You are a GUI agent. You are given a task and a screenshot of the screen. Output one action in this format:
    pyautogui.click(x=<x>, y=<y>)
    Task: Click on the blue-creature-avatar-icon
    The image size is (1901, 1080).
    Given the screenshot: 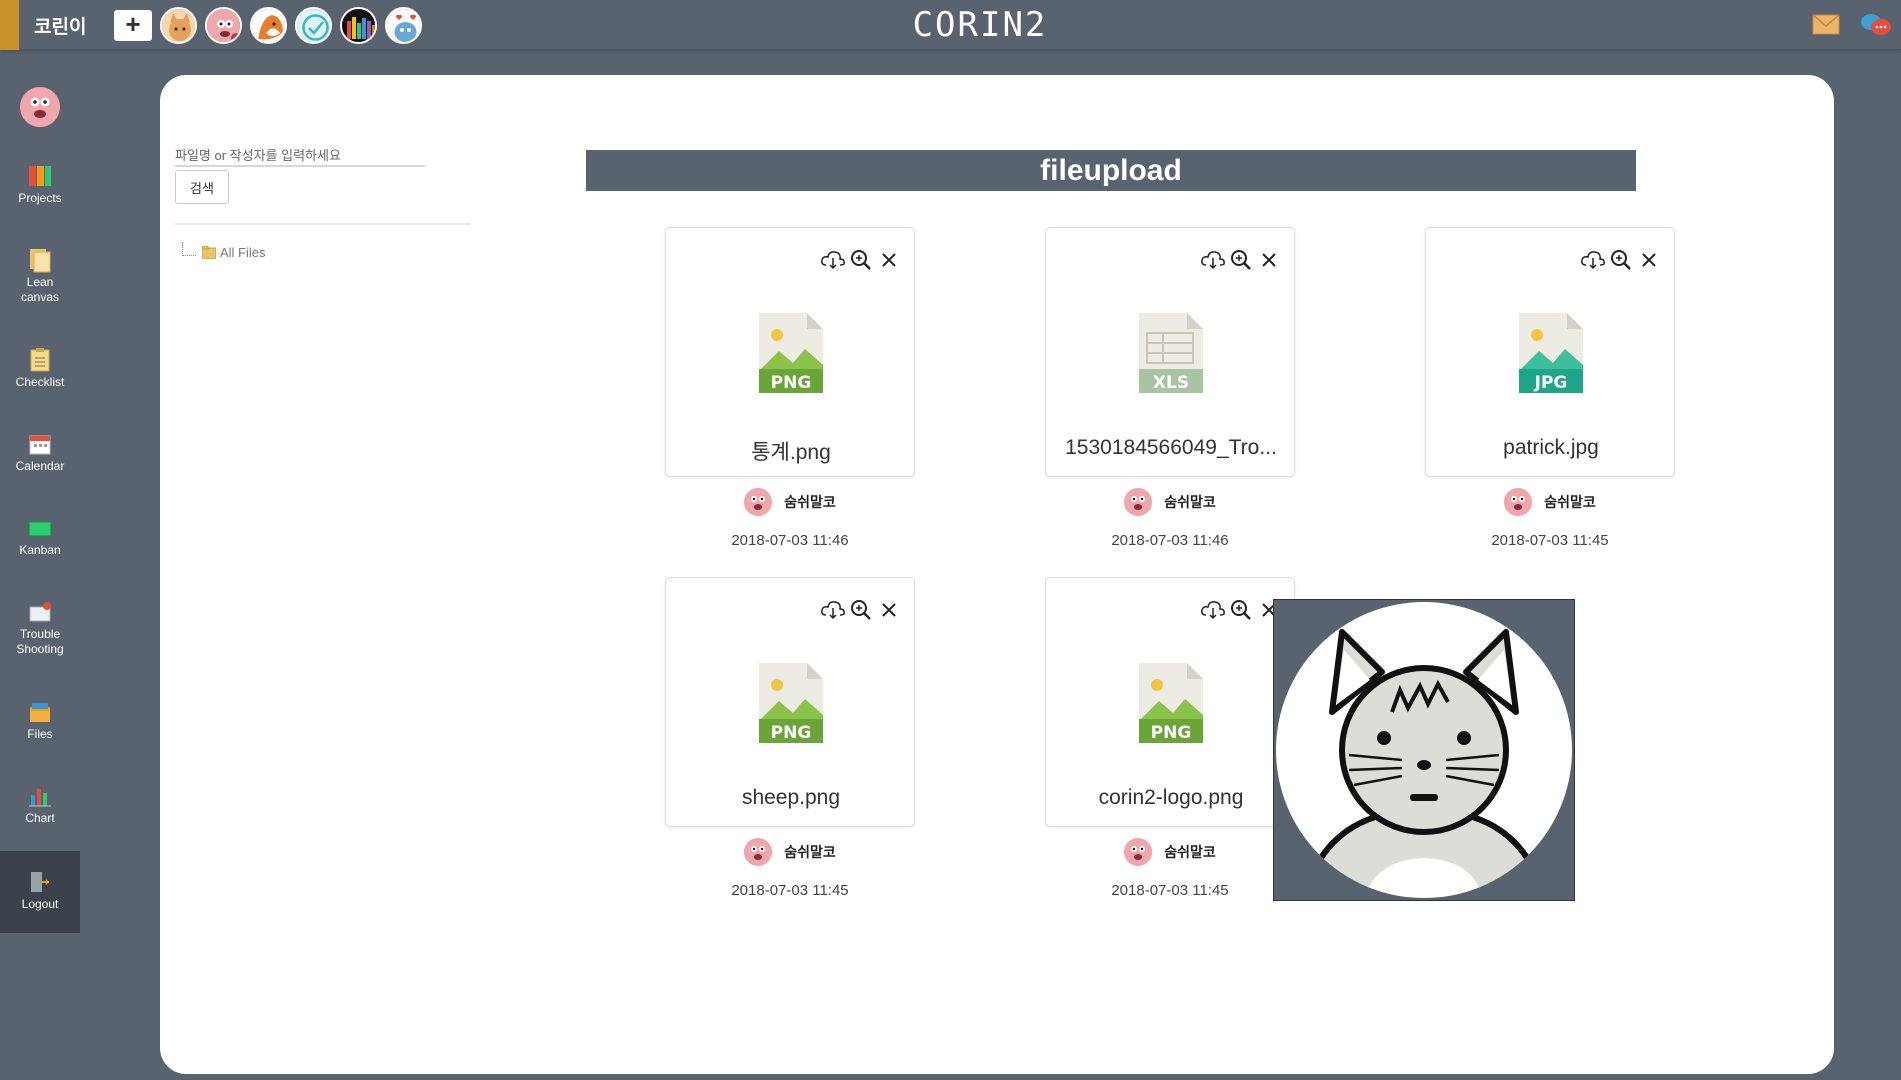 What is the action you would take?
    pyautogui.click(x=403, y=25)
    